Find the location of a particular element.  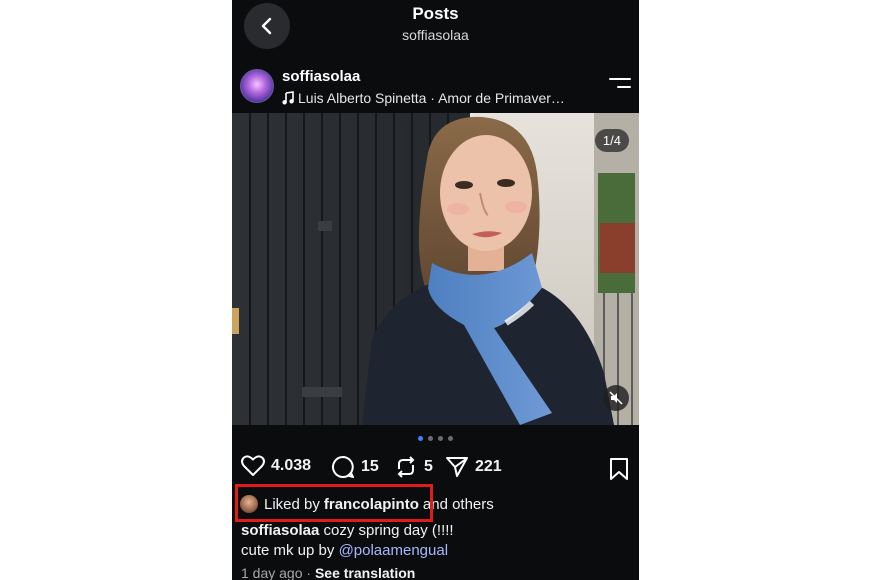

menu-icon is located at coordinates (620, 86).